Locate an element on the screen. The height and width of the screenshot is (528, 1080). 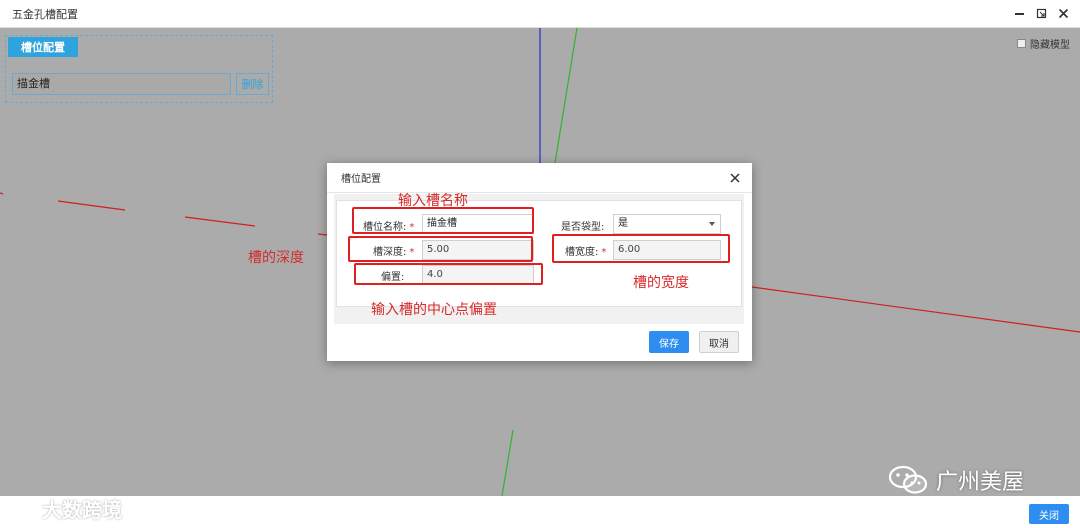
annotation-offset: 输入槽的中心点偏置 is located at coordinates (434, 310).